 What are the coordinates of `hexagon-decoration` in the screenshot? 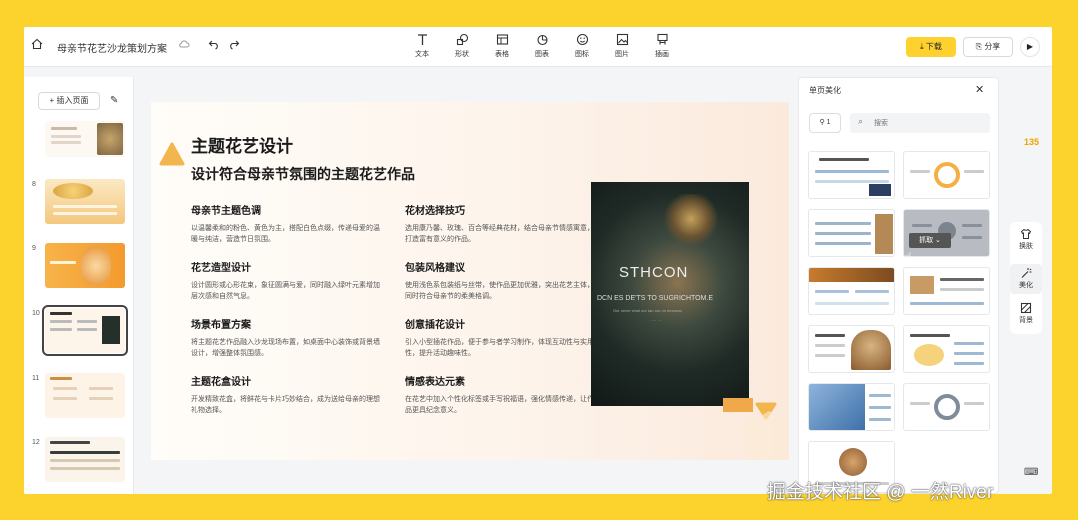 It's located at (767, 435).